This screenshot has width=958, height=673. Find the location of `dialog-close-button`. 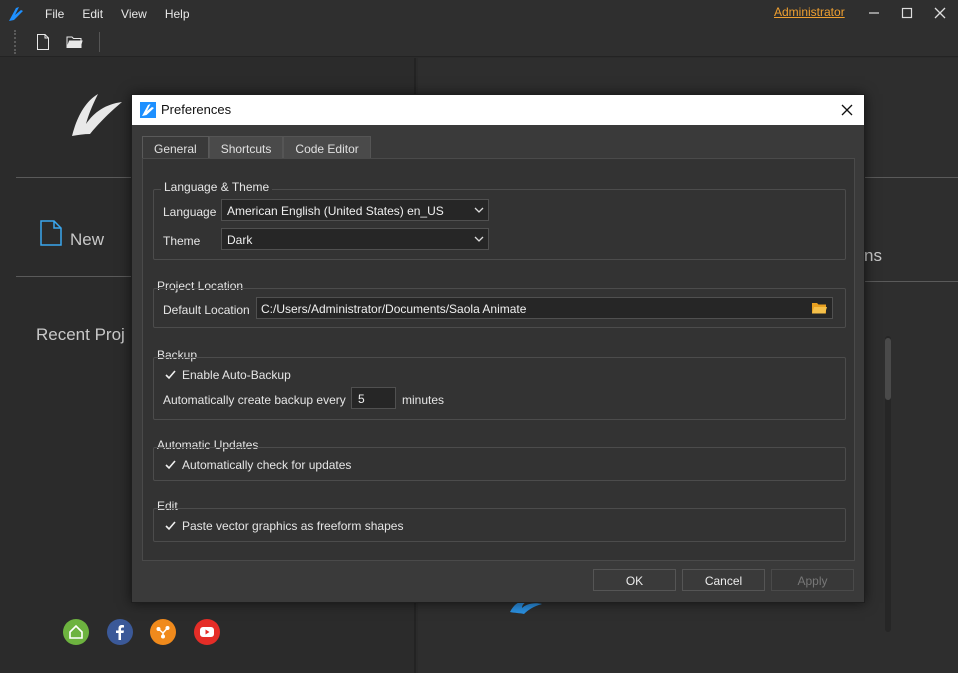

dialog-close-button is located at coordinates (847, 110).